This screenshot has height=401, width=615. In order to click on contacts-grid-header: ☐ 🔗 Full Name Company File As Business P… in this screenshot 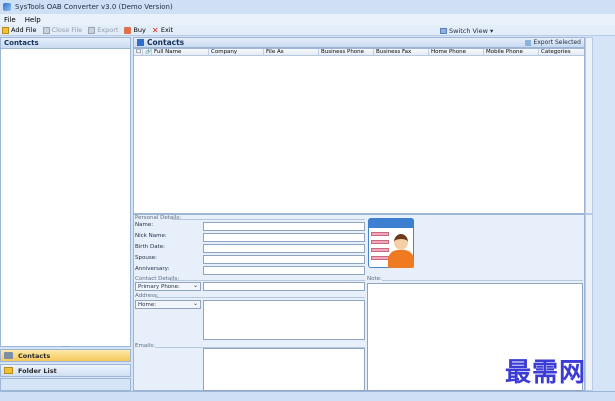, I will do `click(359, 52)`.